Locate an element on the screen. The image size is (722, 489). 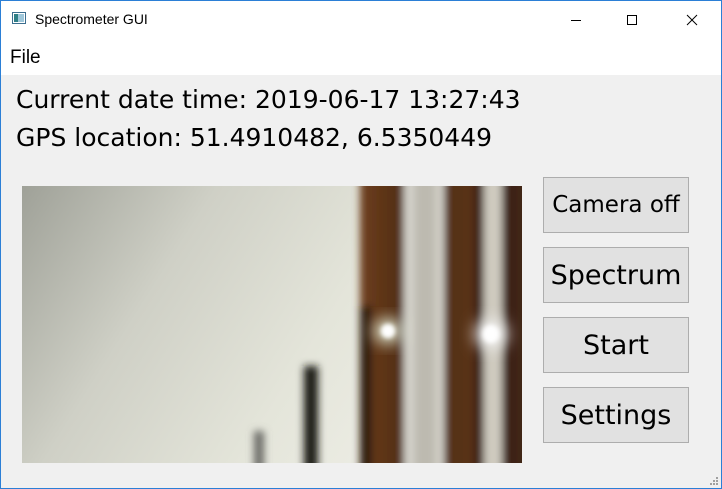
menu-file: File is located at coordinates (25, 58).